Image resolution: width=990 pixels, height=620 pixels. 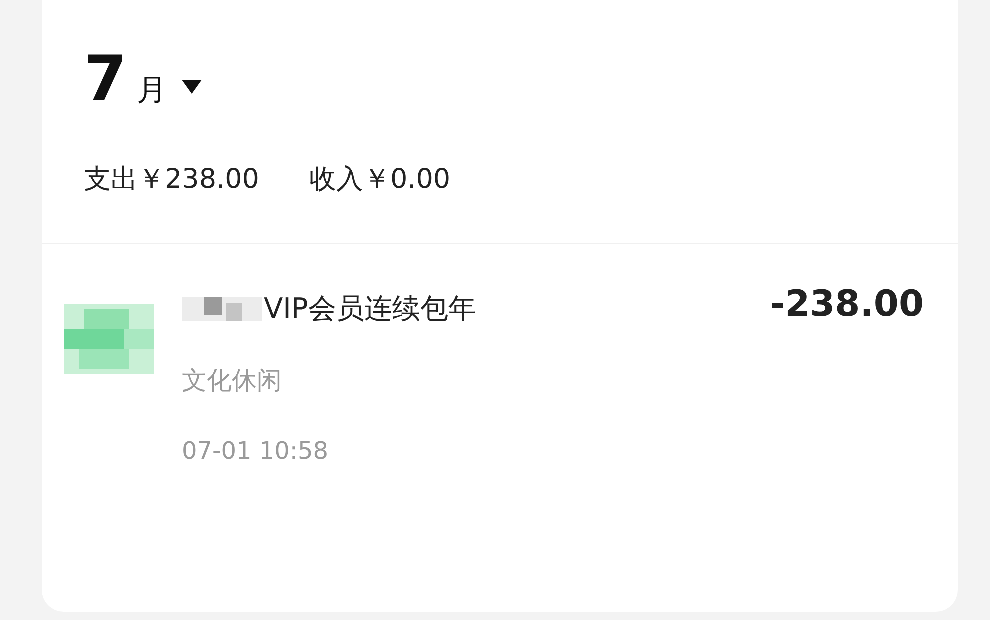 I want to click on transaction-title: VIP会员连续包年, so click(x=370, y=309).